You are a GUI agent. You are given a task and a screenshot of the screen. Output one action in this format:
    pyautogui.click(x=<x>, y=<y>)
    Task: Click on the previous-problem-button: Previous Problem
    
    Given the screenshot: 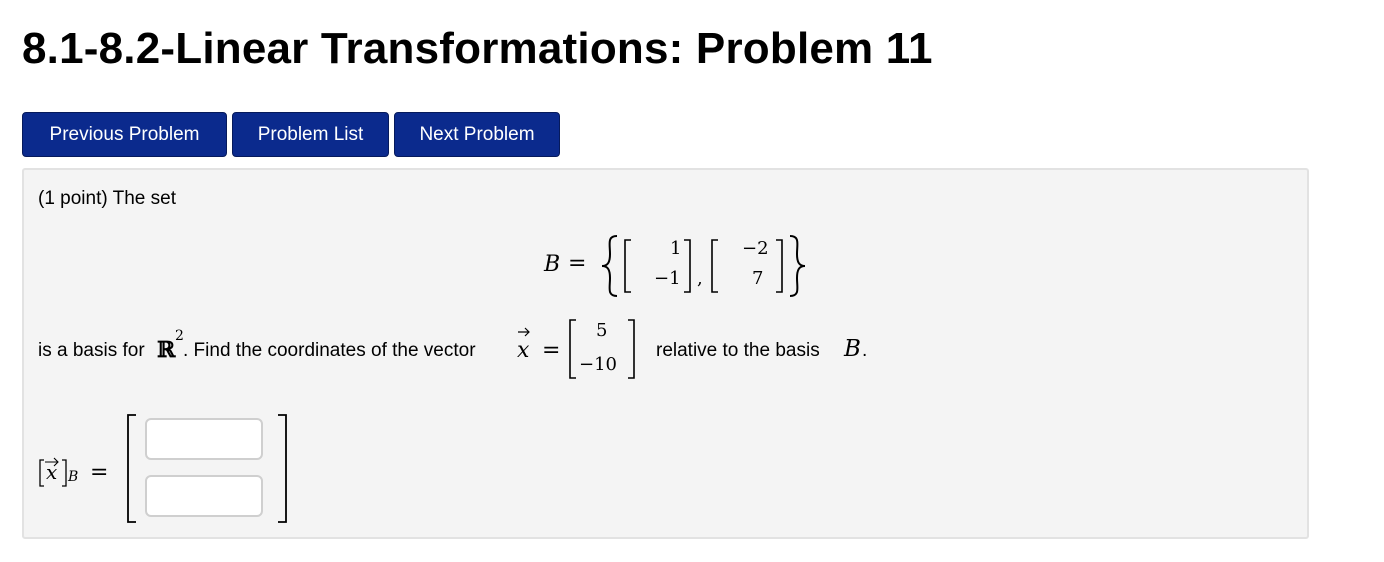 What is the action you would take?
    pyautogui.click(x=124, y=134)
    